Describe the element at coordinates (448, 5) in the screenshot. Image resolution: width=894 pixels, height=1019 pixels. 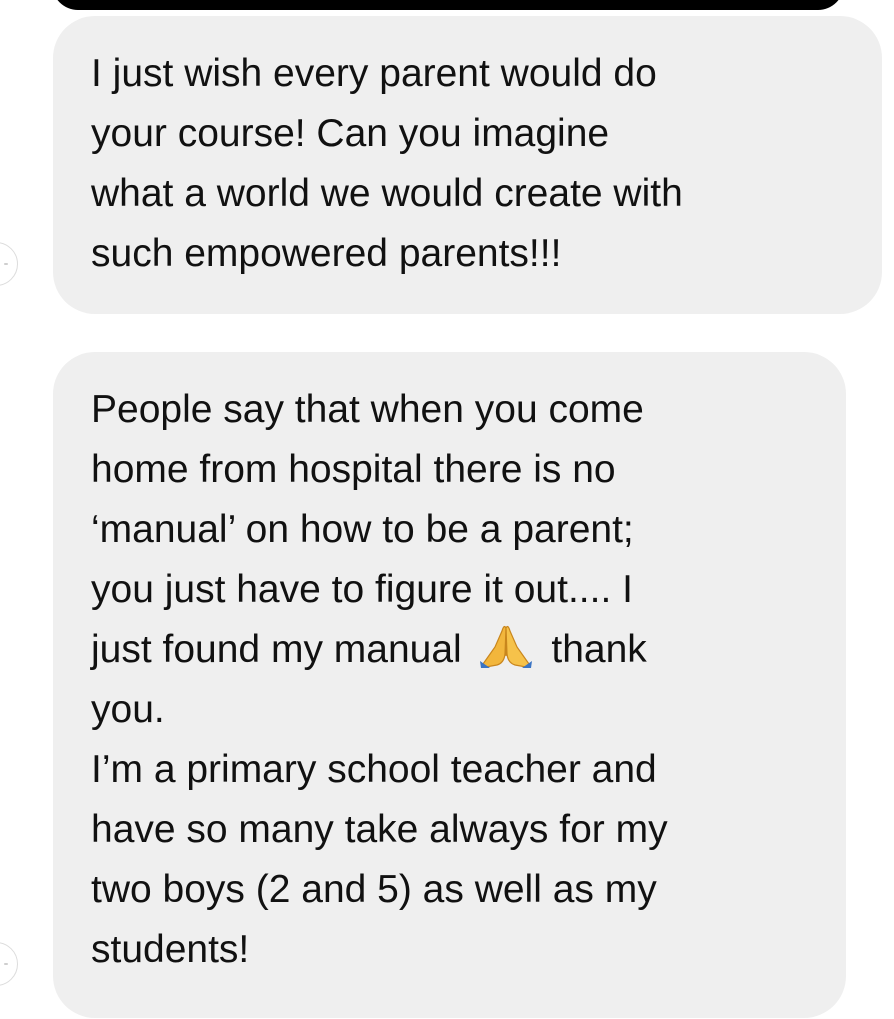
I see `previous-message-bubble-edge` at that location.